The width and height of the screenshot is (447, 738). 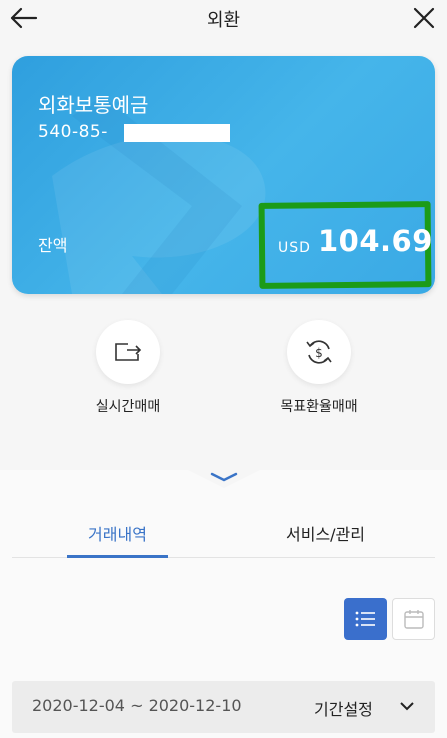 I want to click on dollar-cycle-icon: $, so click(x=319, y=352).